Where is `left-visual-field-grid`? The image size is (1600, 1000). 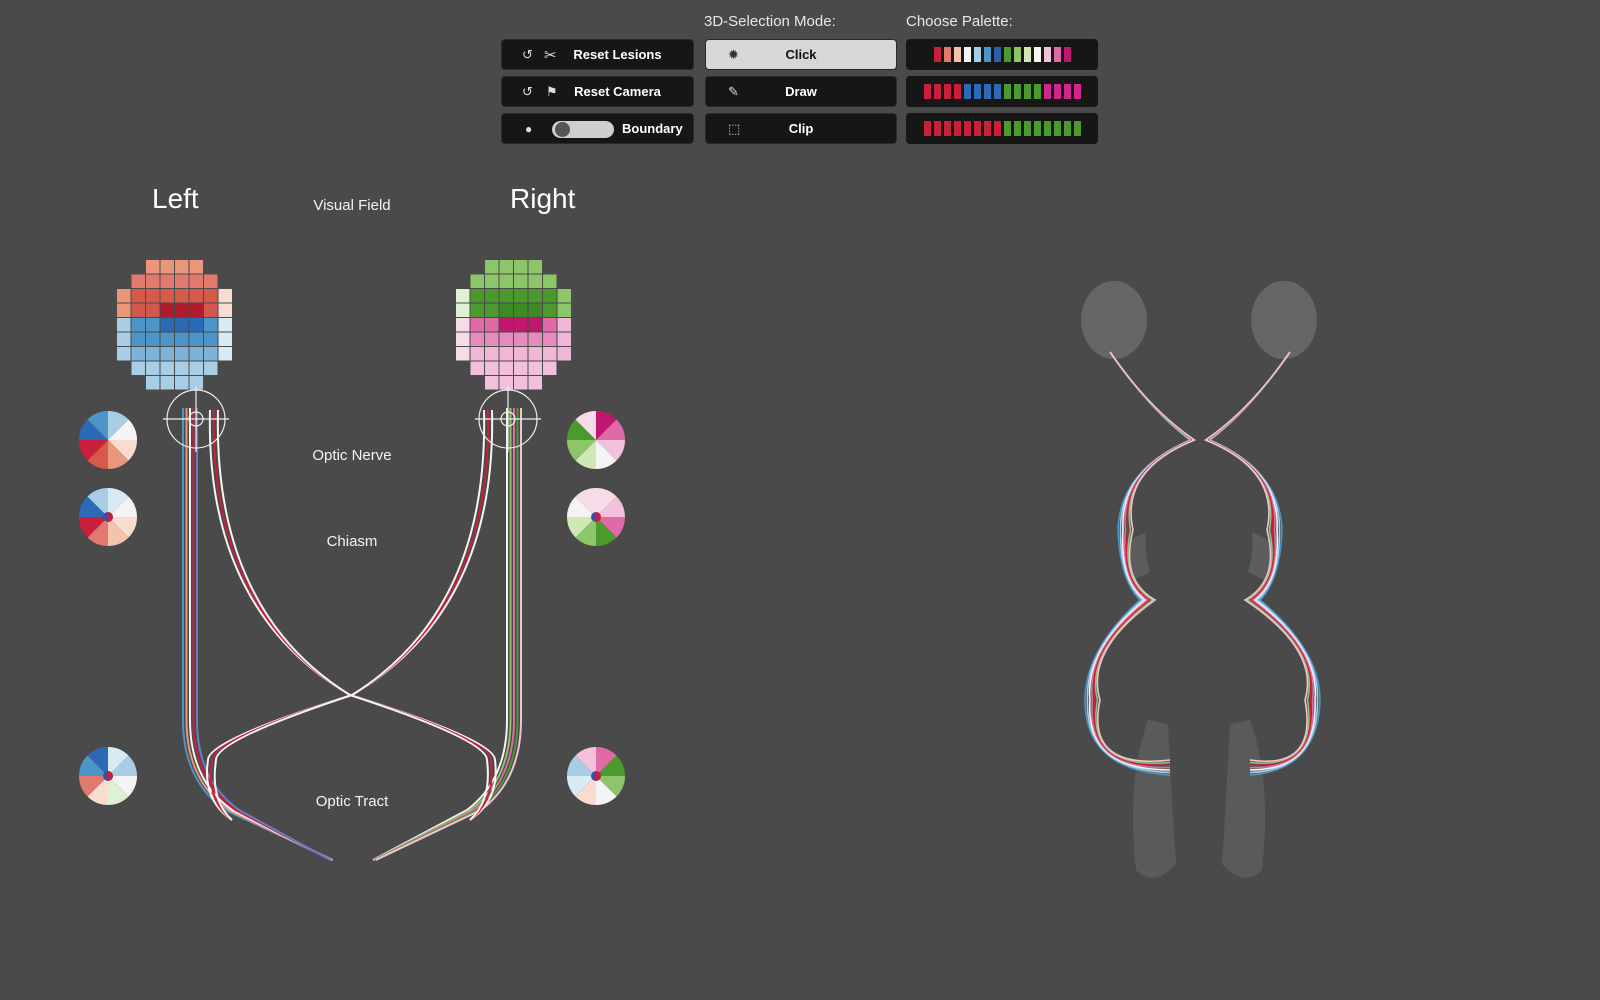
left-visual-field-grid is located at coordinates (174, 325).